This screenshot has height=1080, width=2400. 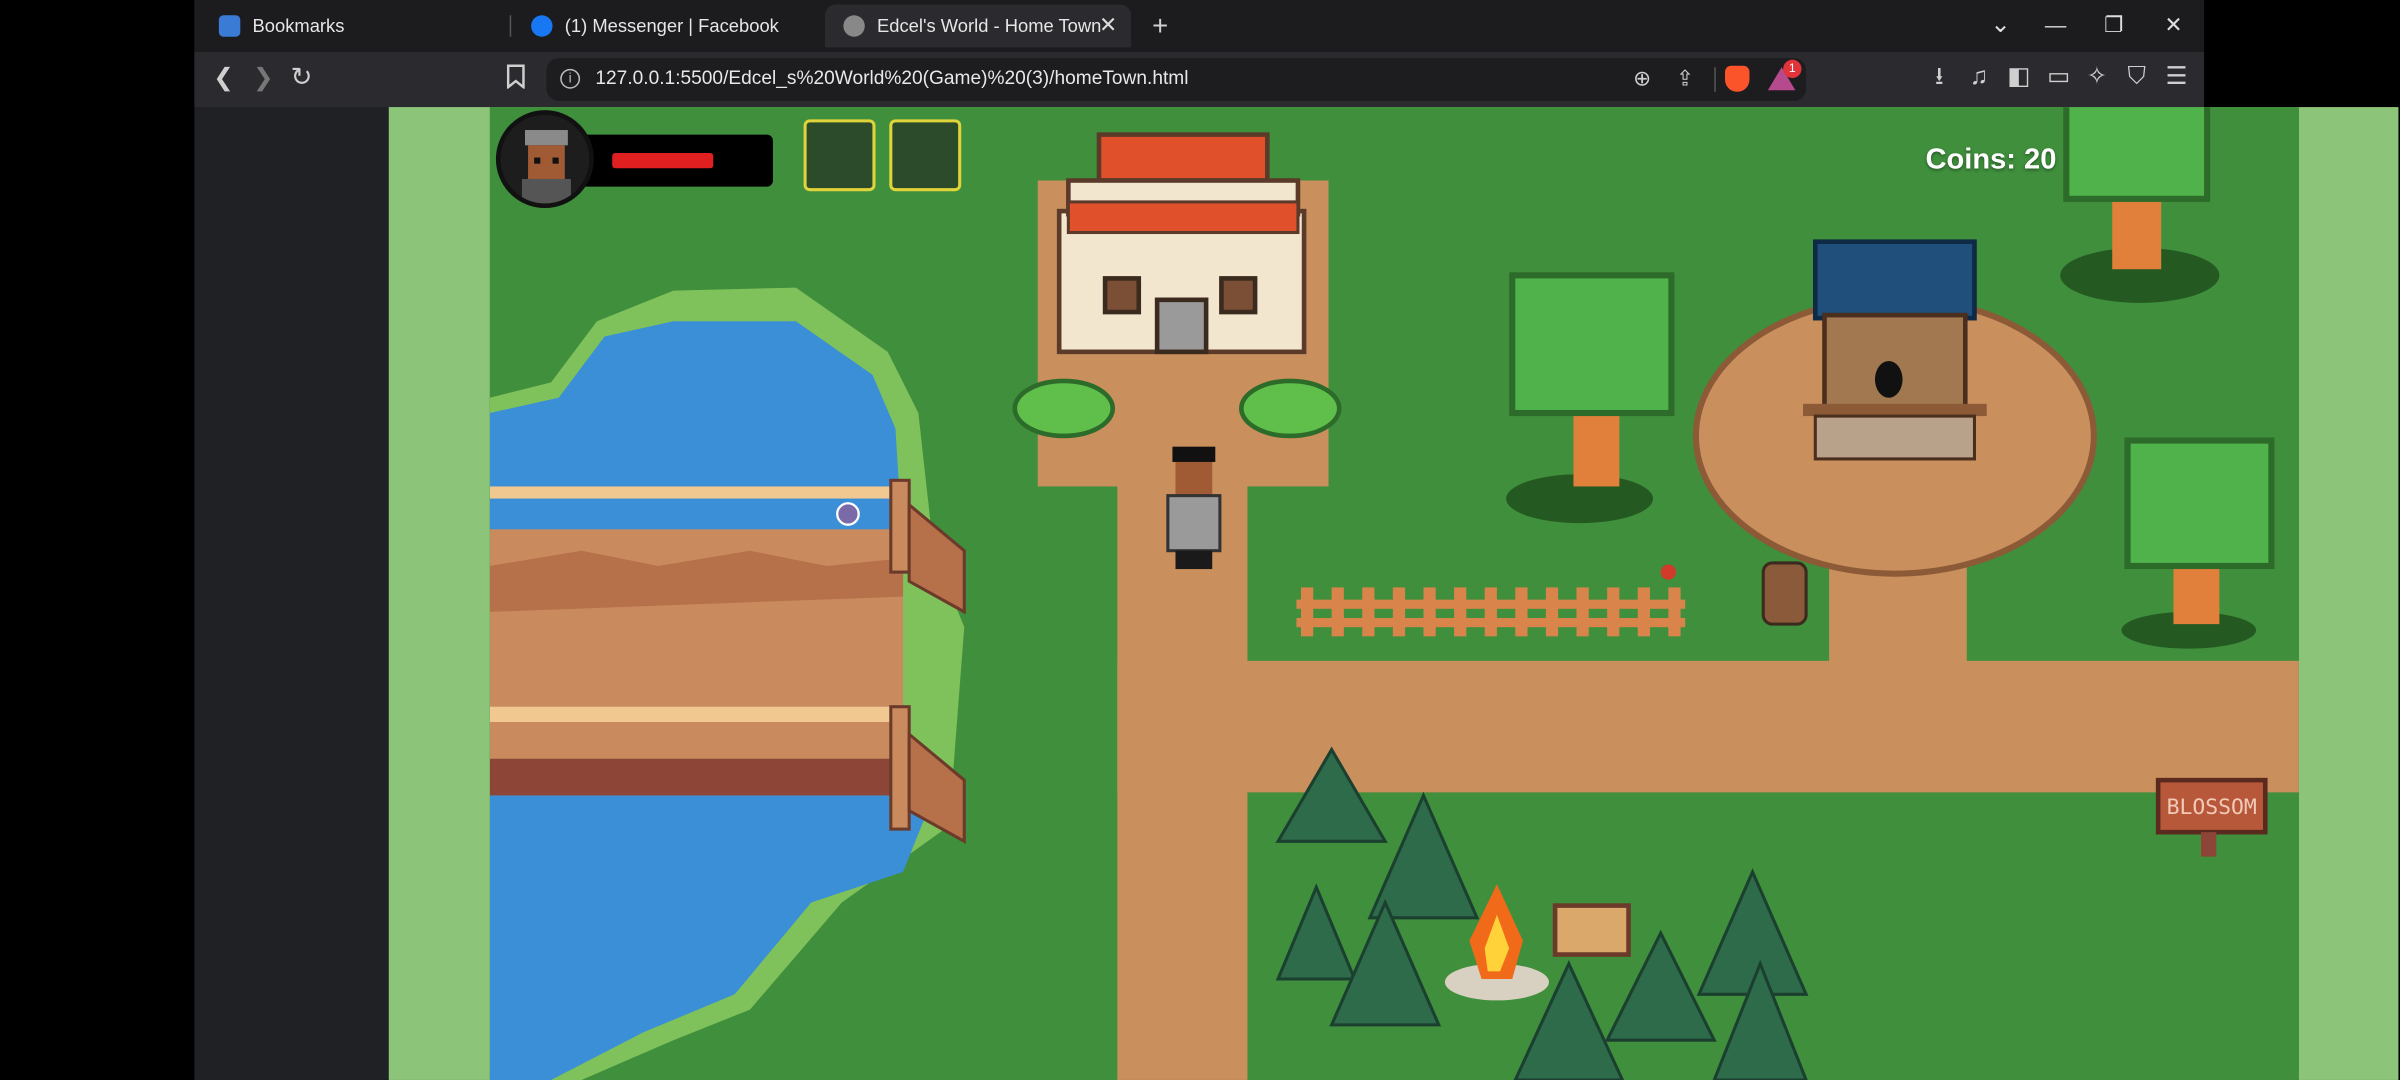 I want to click on tab-label: Bookmarks, so click(x=298, y=26).